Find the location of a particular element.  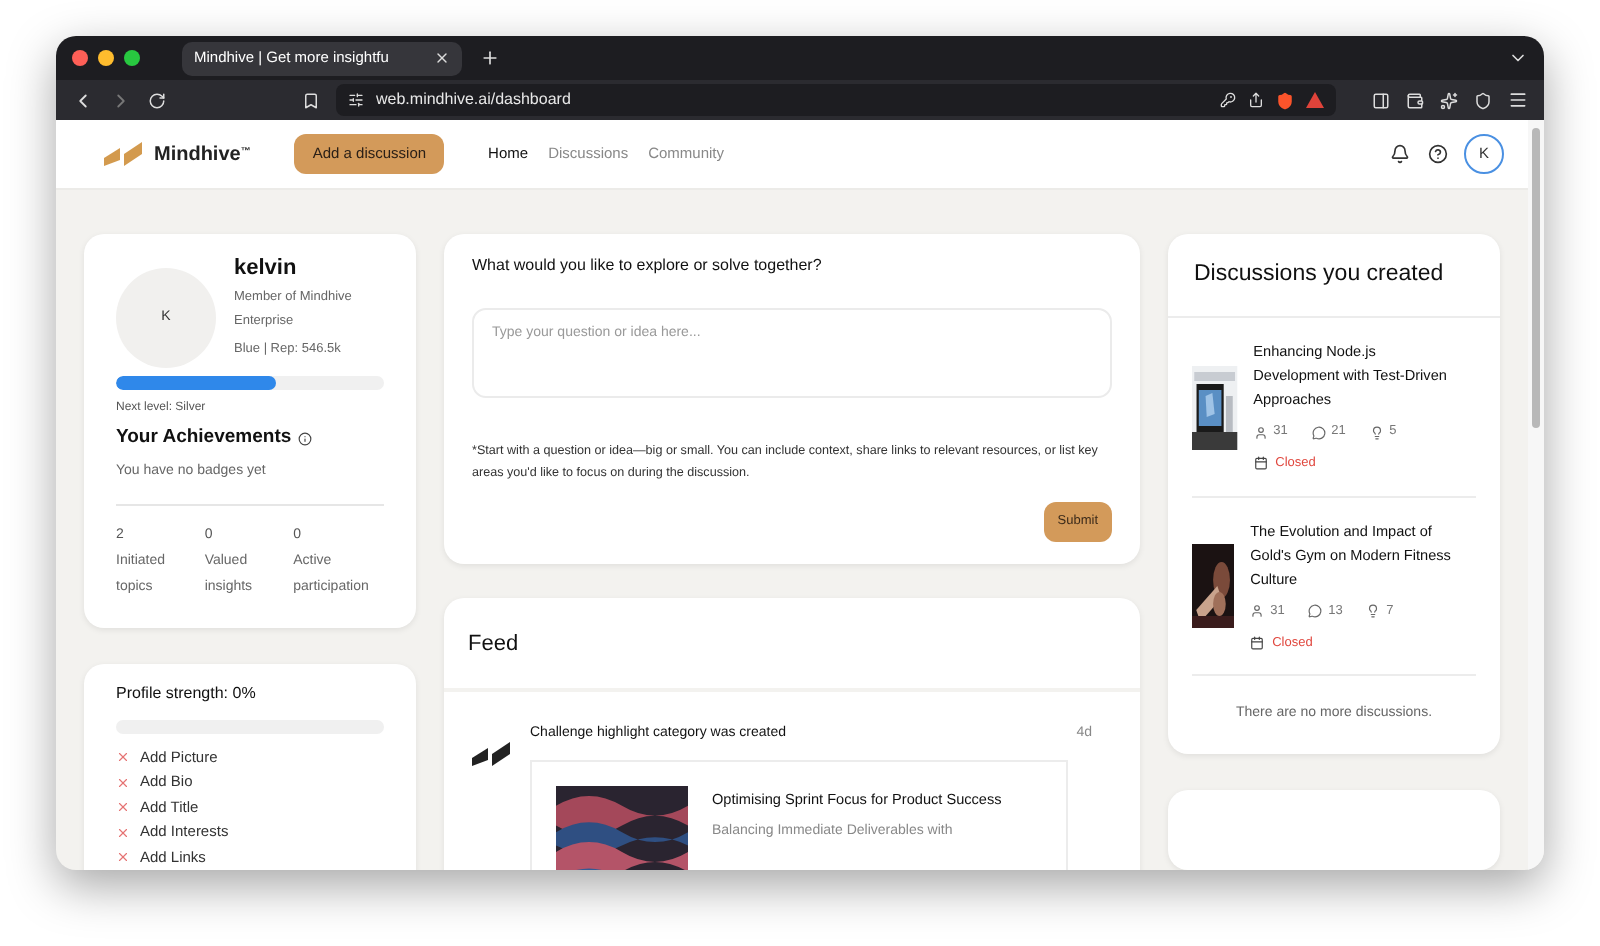

composer-question: What would you like to explore or solve together? is located at coordinates (648, 266).